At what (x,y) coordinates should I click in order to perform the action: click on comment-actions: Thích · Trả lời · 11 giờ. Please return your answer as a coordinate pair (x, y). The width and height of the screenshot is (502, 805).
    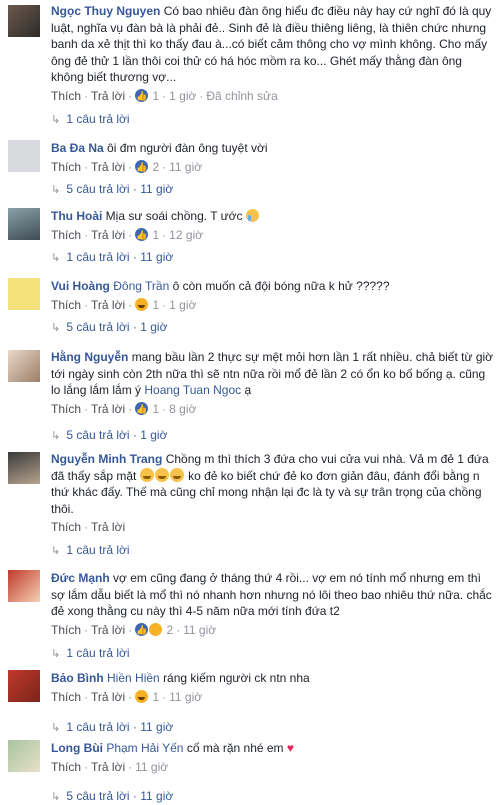
    Looking at the image, I should click on (110, 766).